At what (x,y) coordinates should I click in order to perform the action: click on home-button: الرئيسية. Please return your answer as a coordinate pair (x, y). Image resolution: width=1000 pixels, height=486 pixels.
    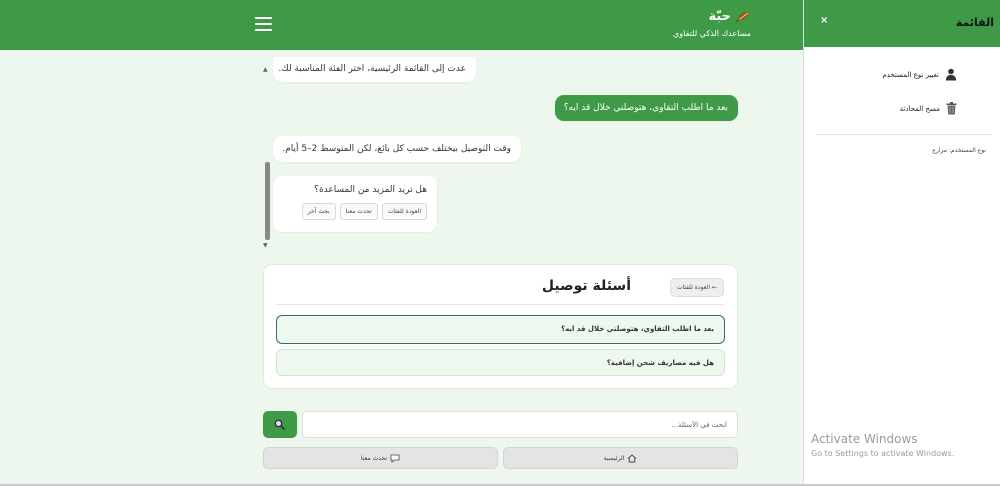
    Looking at the image, I should click on (620, 458).